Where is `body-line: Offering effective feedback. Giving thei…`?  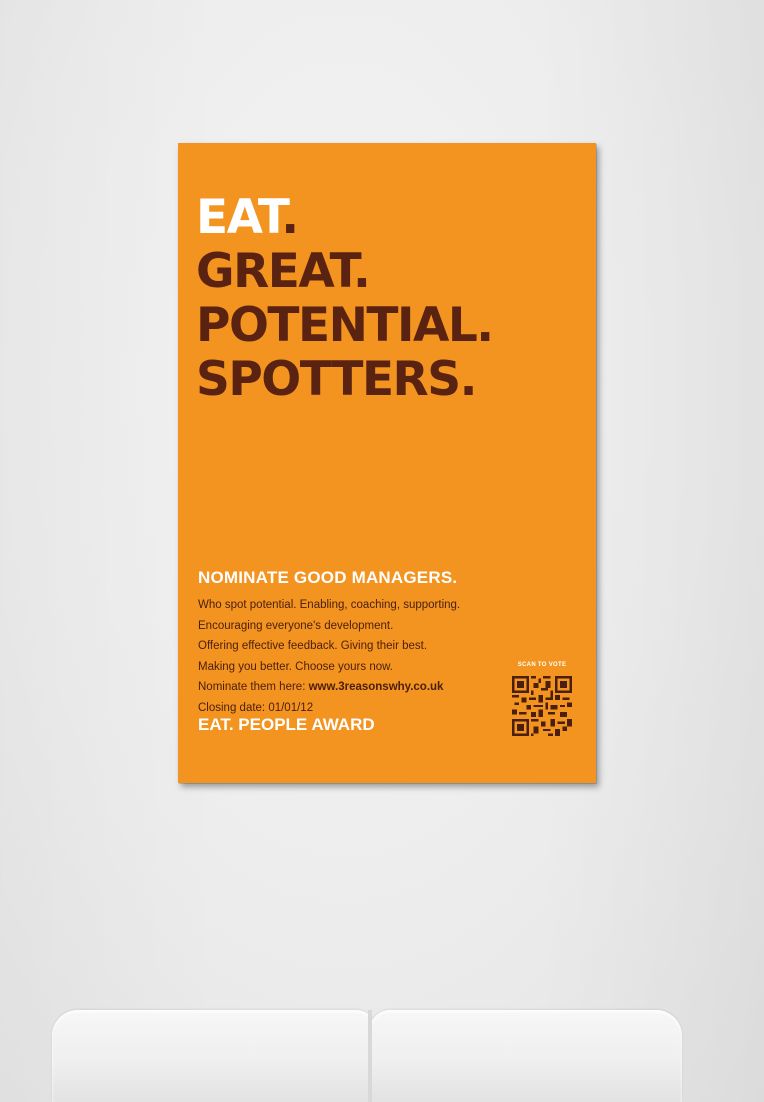 body-line: Offering effective feedback. Giving thei… is located at coordinates (313, 646).